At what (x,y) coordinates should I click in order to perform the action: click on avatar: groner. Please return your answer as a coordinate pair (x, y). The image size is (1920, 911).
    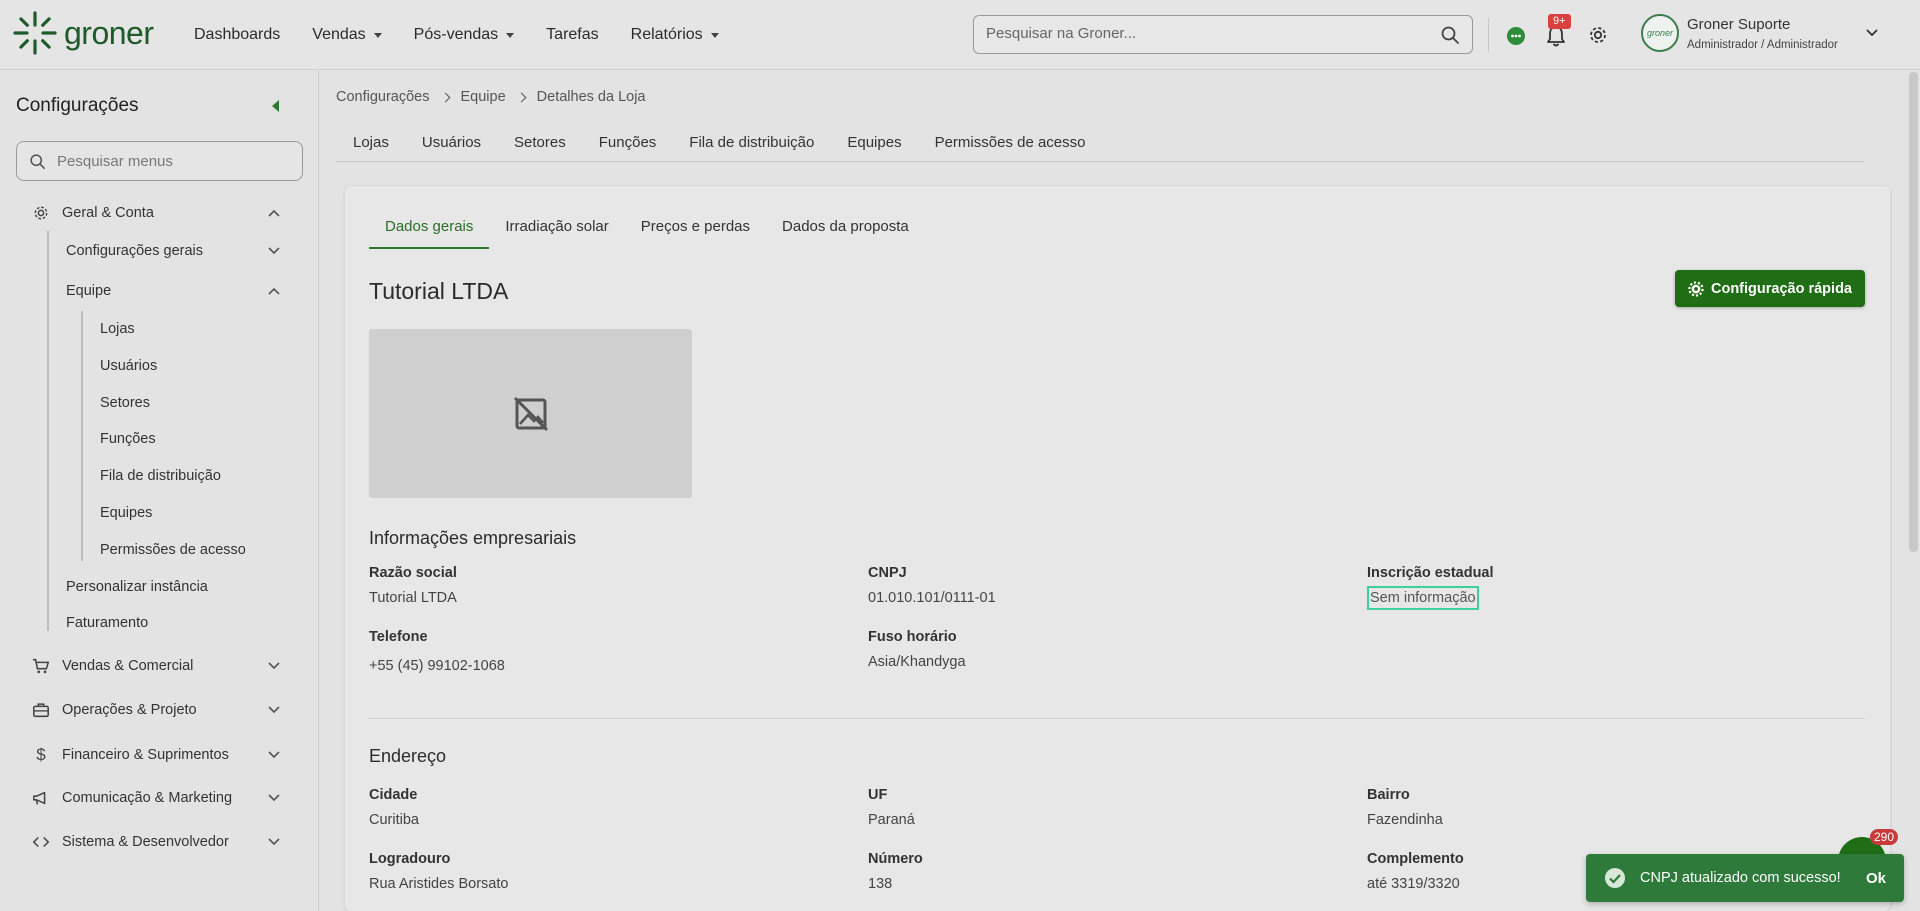
    Looking at the image, I should click on (1660, 33).